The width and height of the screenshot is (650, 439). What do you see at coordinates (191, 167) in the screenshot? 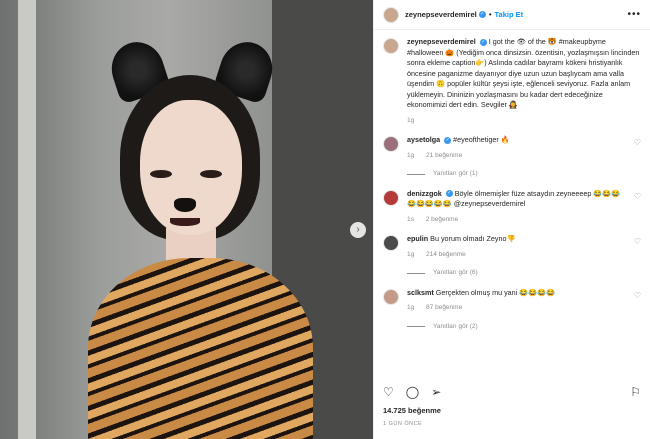
I see `photo-face` at bounding box center [191, 167].